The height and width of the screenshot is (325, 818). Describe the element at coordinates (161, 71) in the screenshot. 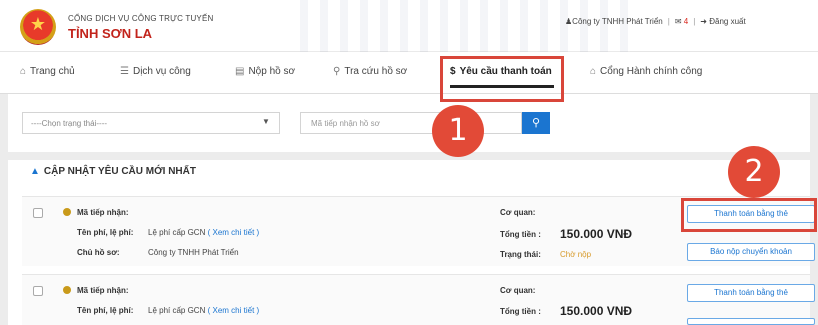

I see `nav-label: Dịch vụ công` at that location.